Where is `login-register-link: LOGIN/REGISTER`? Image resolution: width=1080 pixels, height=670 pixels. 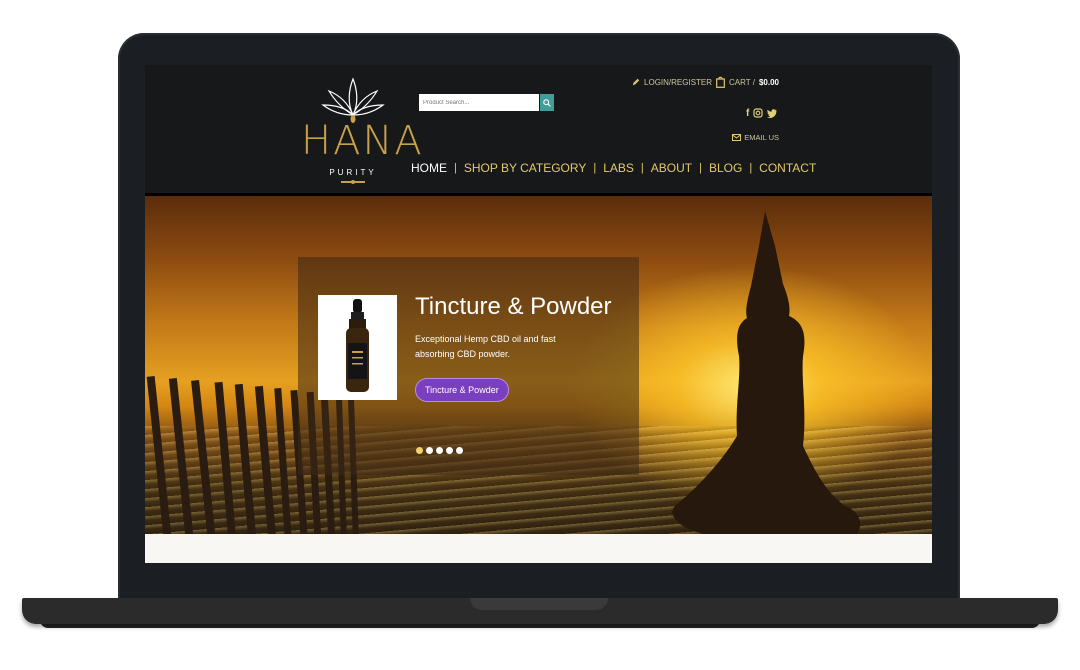
login-register-link: LOGIN/REGISTER is located at coordinates (678, 82).